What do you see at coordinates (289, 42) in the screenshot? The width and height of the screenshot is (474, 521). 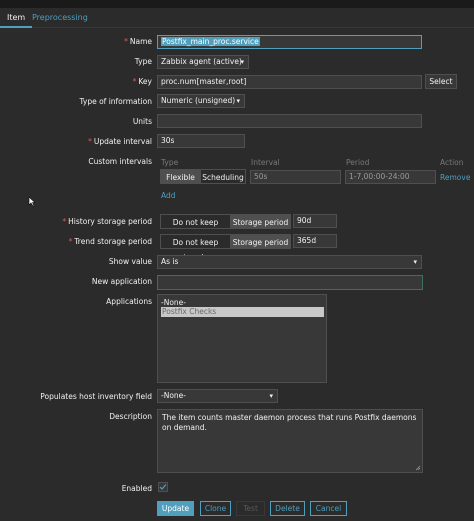 I see `name-field: Postfix_main_proc.service` at bounding box center [289, 42].